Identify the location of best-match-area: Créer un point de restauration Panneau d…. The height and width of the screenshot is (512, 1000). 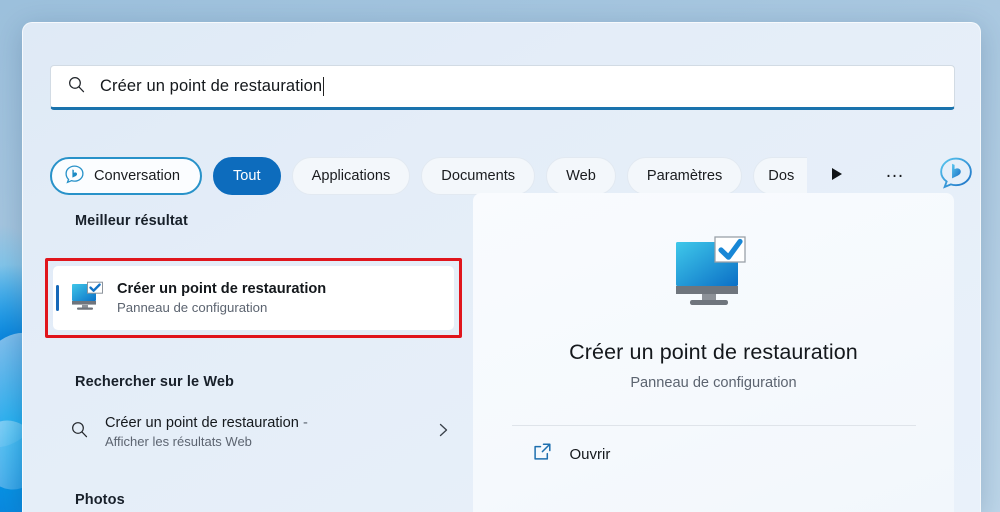
(262, 299).